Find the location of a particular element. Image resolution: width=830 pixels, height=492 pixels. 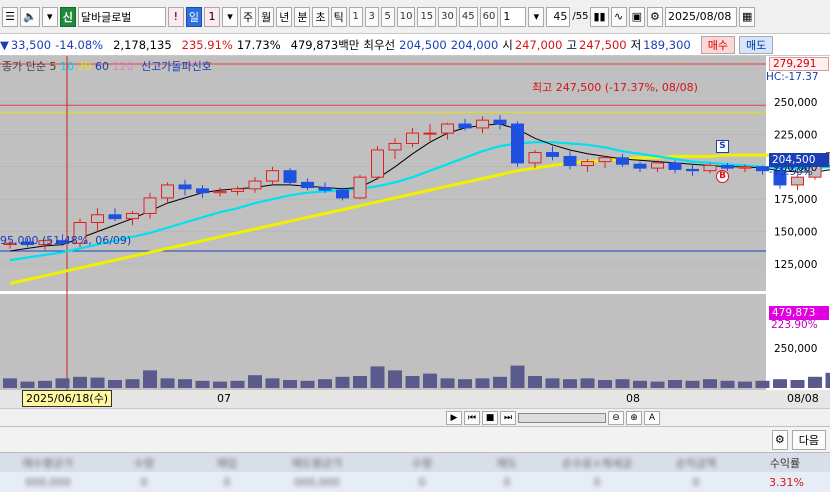

quote-pref-label: 최우선 is located at coordinates (379, 44).